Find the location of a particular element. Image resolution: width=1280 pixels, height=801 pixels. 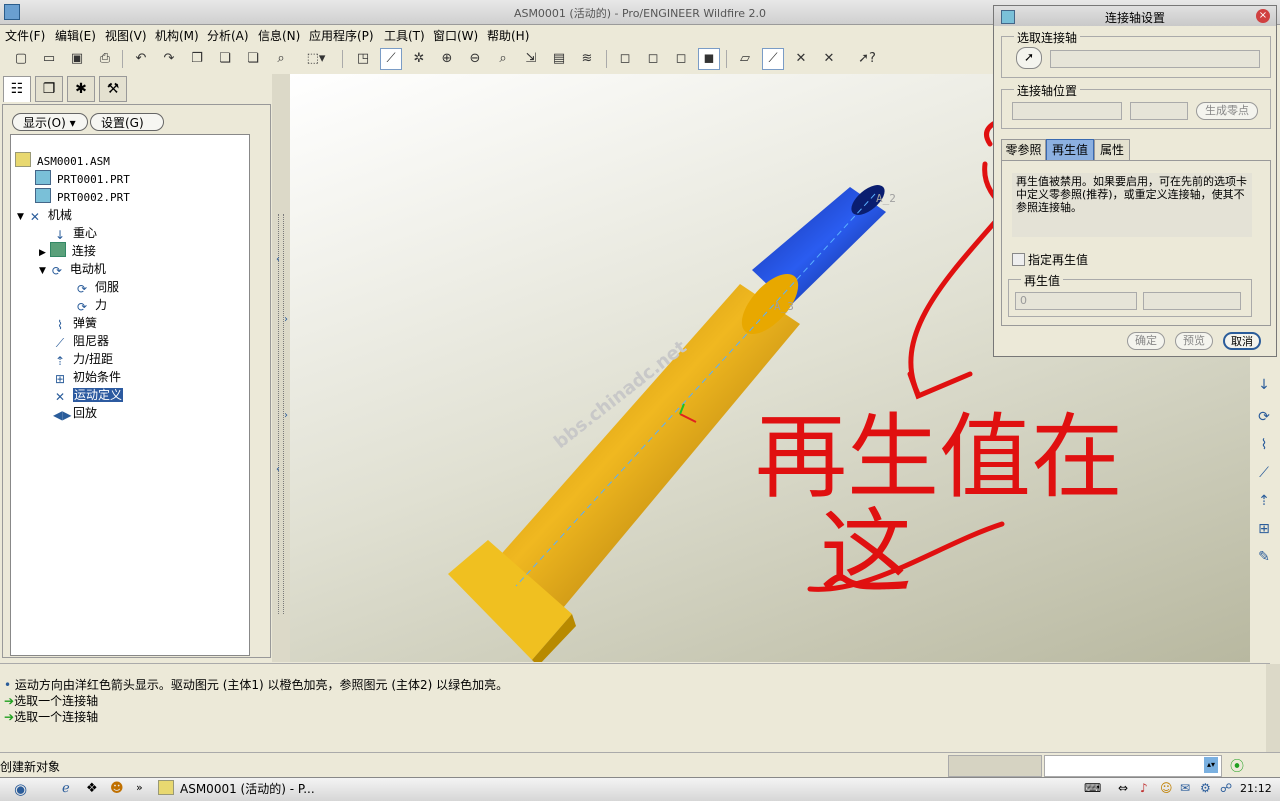

tray-icon: ✉ is located at coordinates (1185, 788).